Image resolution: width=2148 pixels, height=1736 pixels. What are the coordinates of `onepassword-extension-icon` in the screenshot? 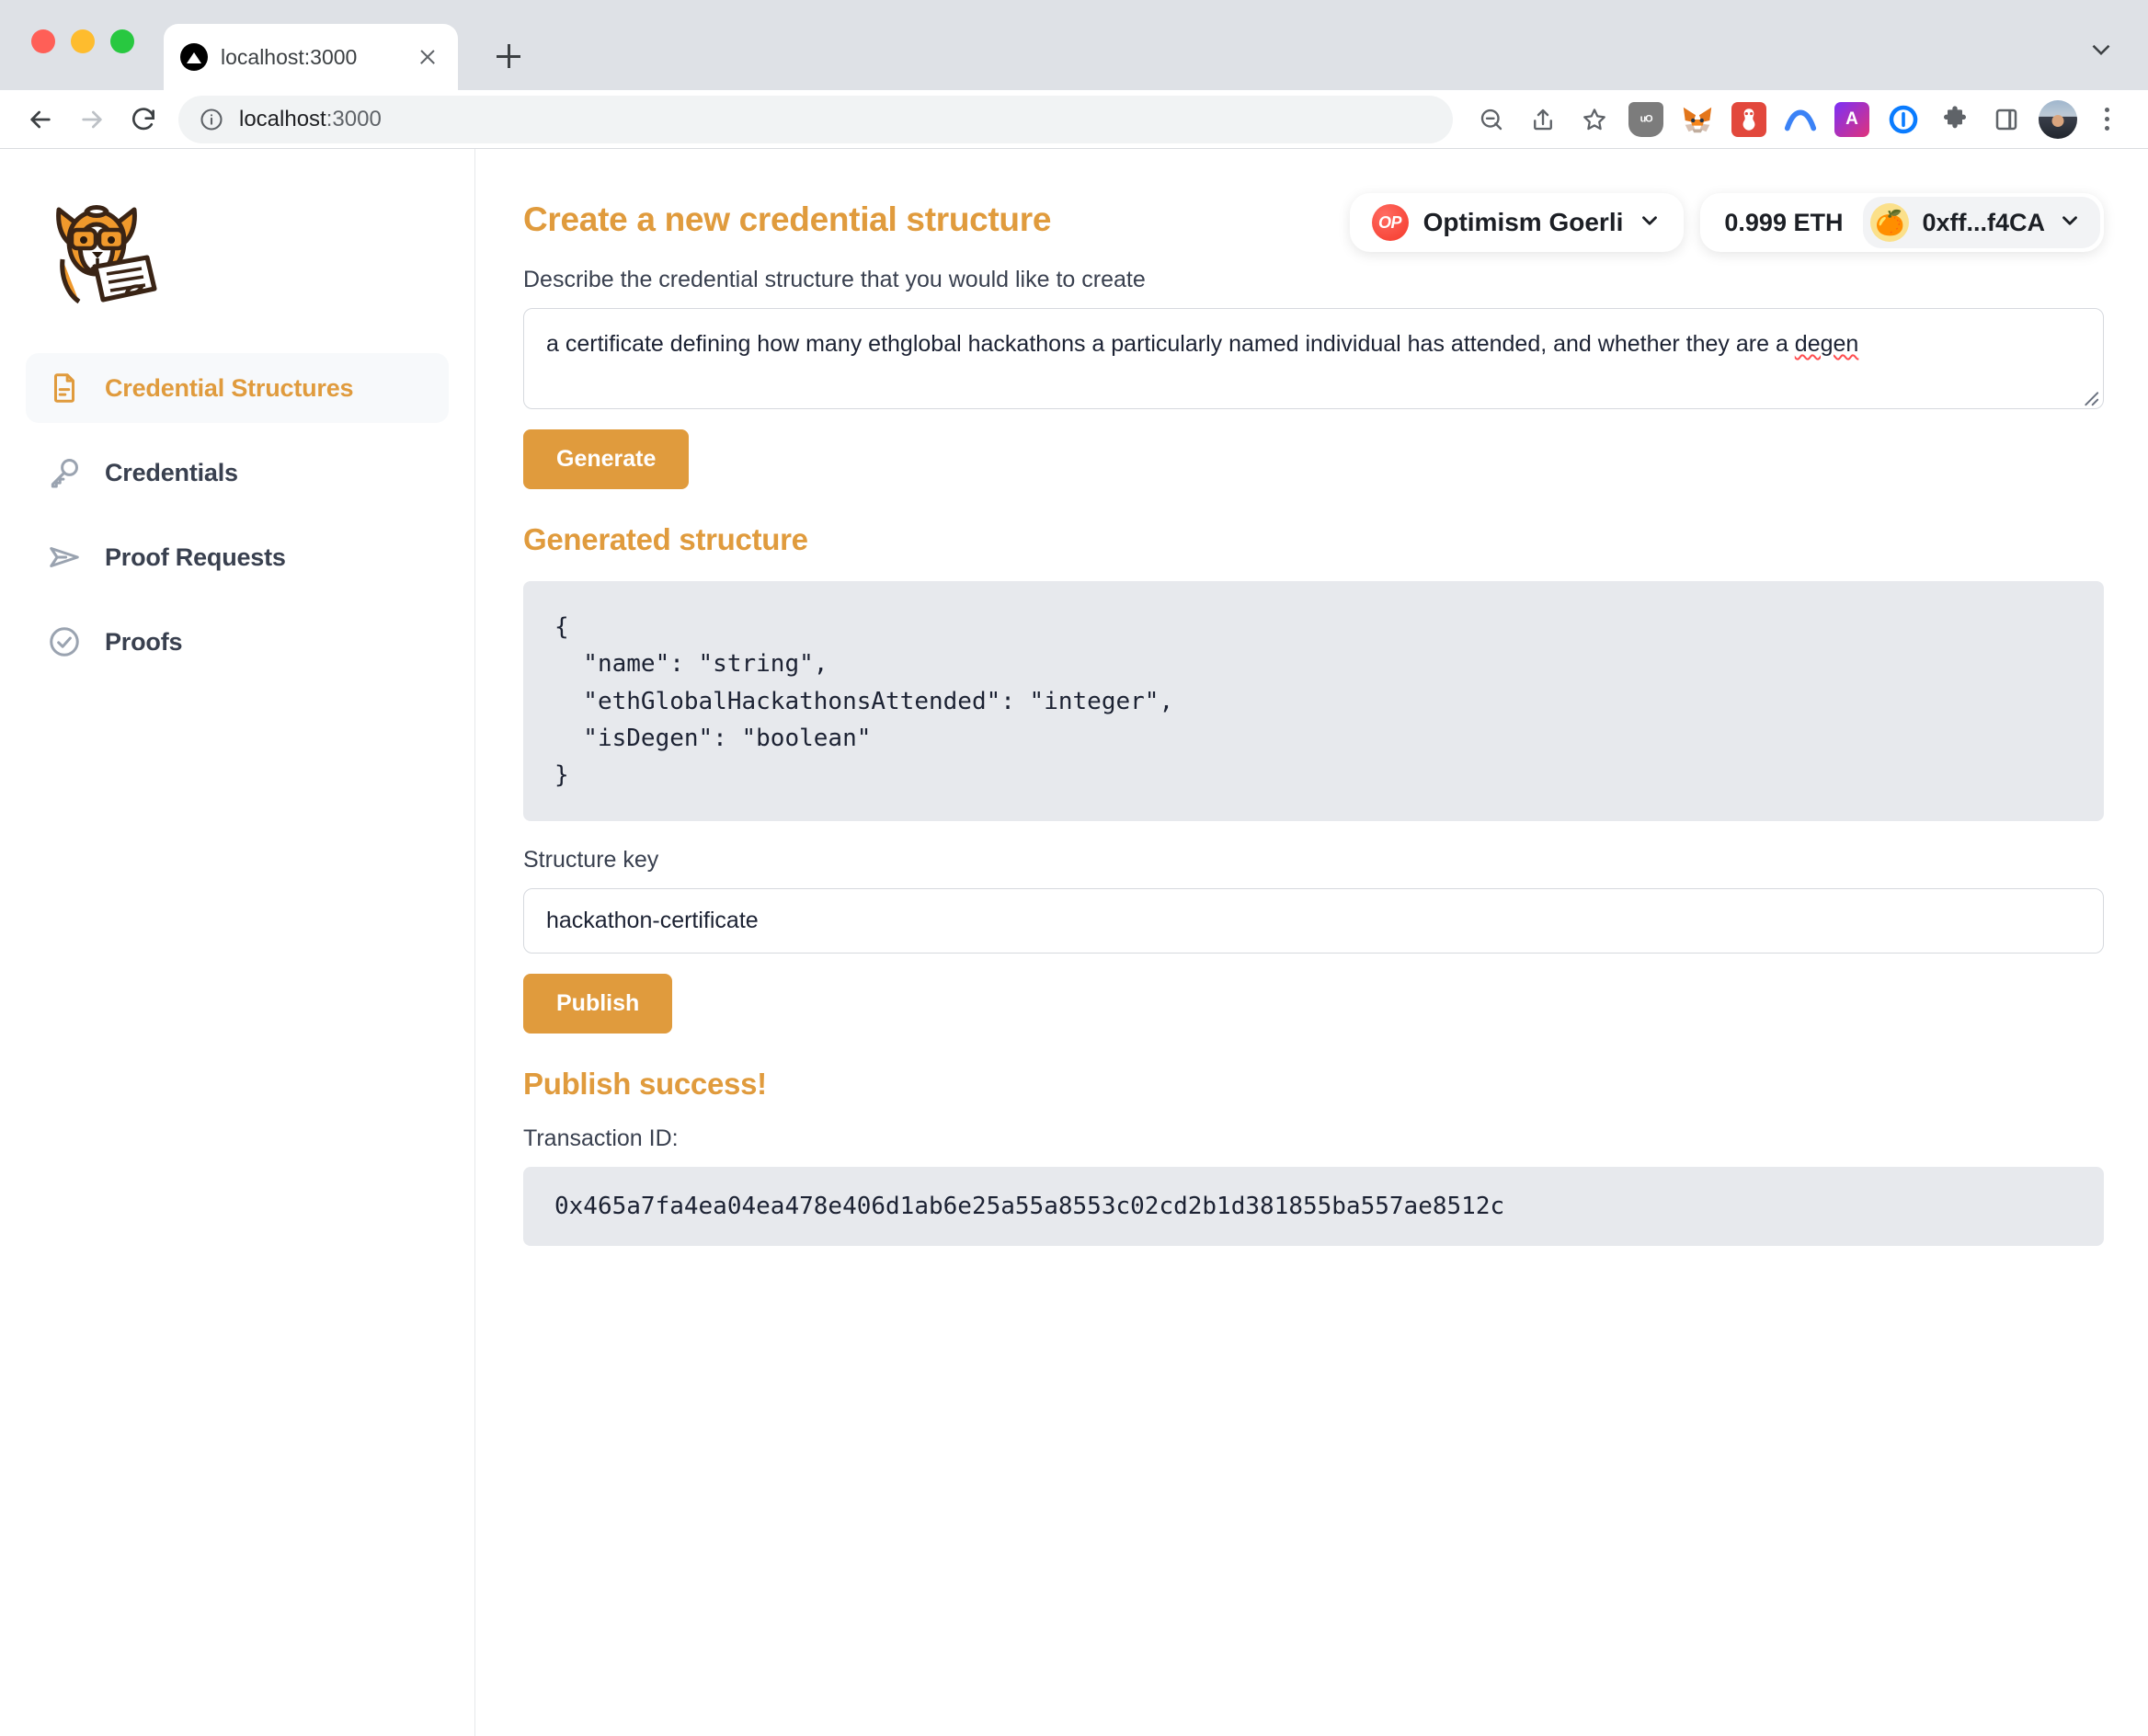 It's located at (1903, 119).